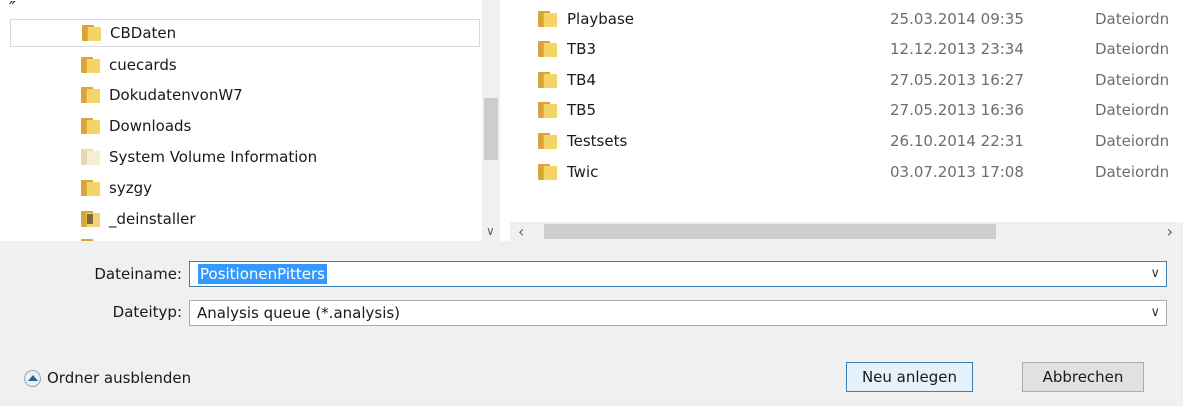 The height and width of the screenshot is (406, 1183). What do you see at coordinates (299, 313) in the screenshot?
I see `filetype-value: Analysis queue (*.analysis)` at bounding box center [299, 313].